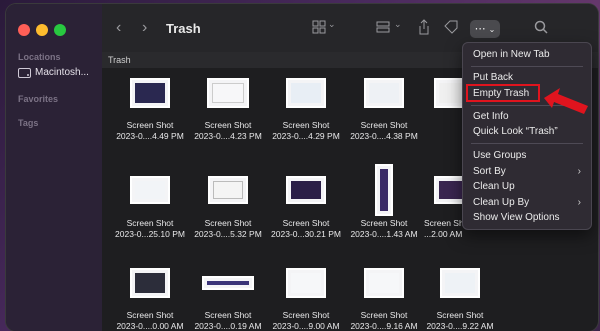 The height and width of the screenshot is (331, 600). Describe the element at coordinates (150, 110) in the screenshot. I see `file-item: Screen Shot 2023-0....4.49 PM` at that location.